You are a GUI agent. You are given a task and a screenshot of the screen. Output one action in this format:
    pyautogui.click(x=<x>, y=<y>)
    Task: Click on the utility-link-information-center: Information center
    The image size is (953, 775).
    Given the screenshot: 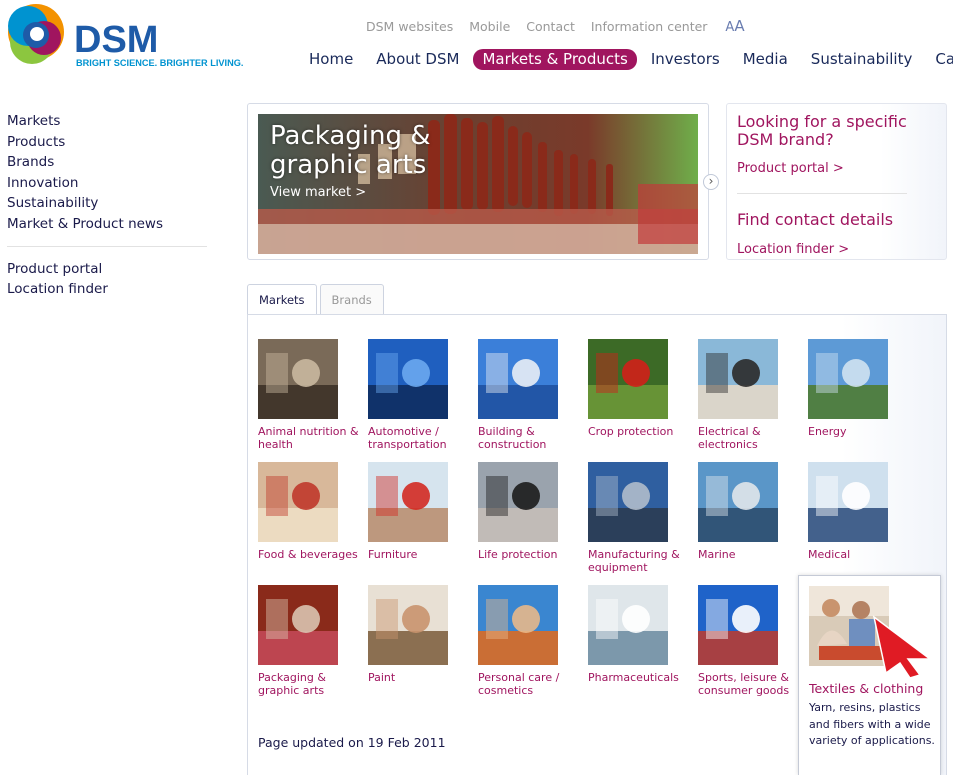 What is the action you would take?
    pyautogui.click(x=649, y=26)
    